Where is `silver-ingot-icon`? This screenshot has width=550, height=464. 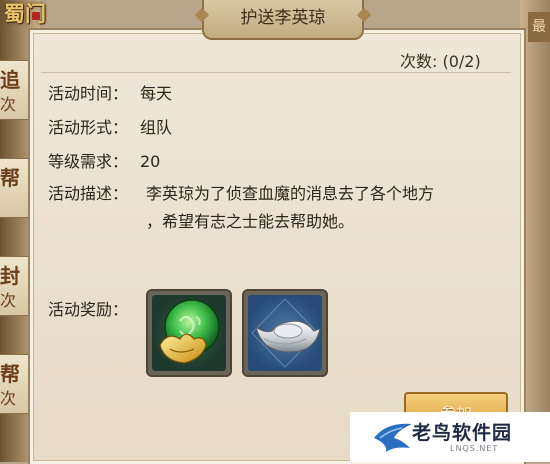
silver-ingot-icon is located at coordinates (286, 333).